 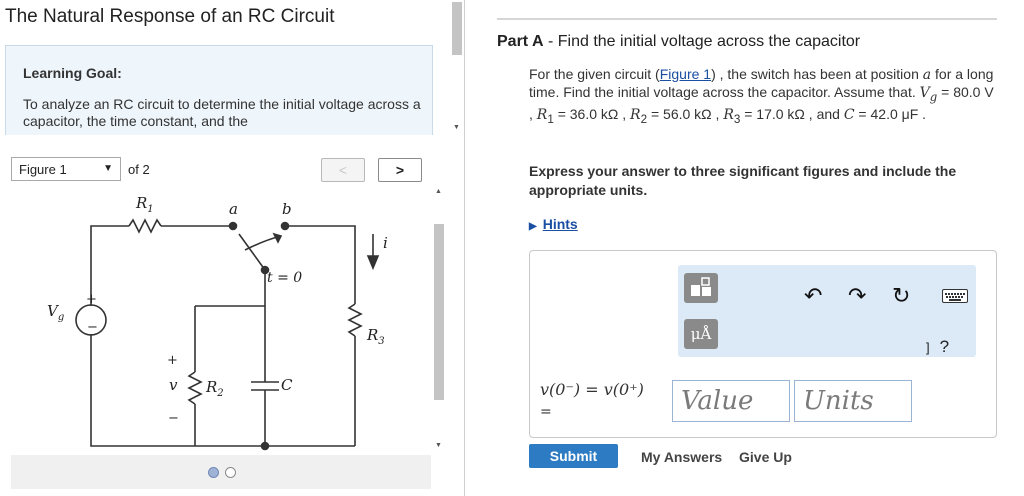 I want to click on label-r2: R2, so click(x=214, y=388).